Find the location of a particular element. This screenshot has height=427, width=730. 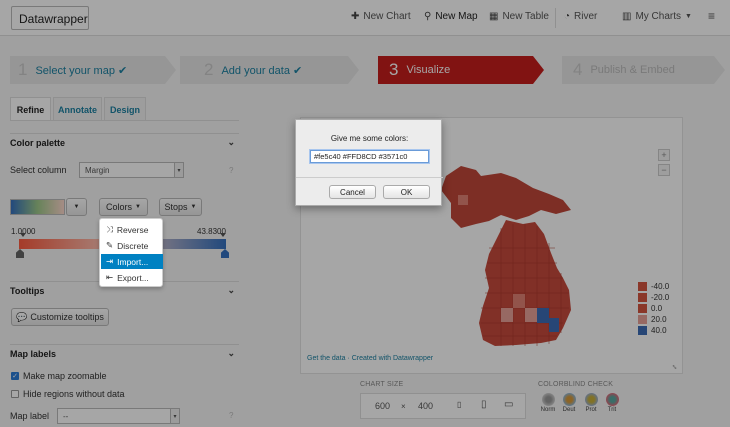

dialog-divider is located at coordinates (369, 177).